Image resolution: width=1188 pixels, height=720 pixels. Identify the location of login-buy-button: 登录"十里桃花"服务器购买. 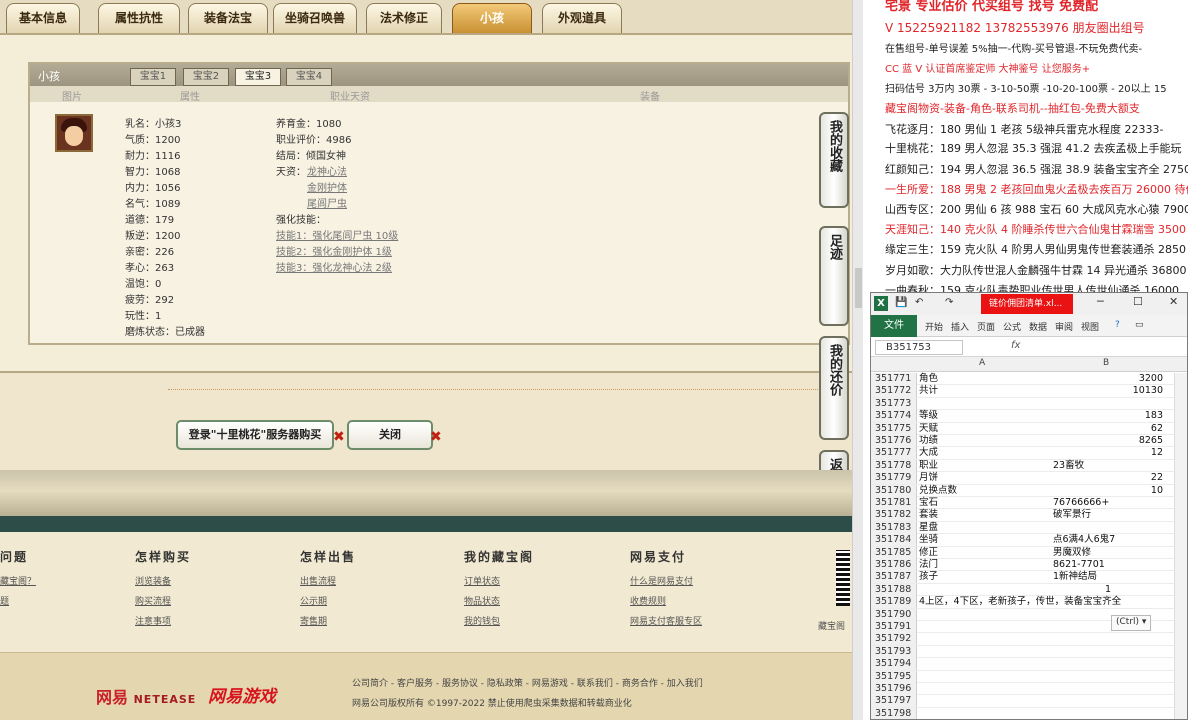
(255, 435).